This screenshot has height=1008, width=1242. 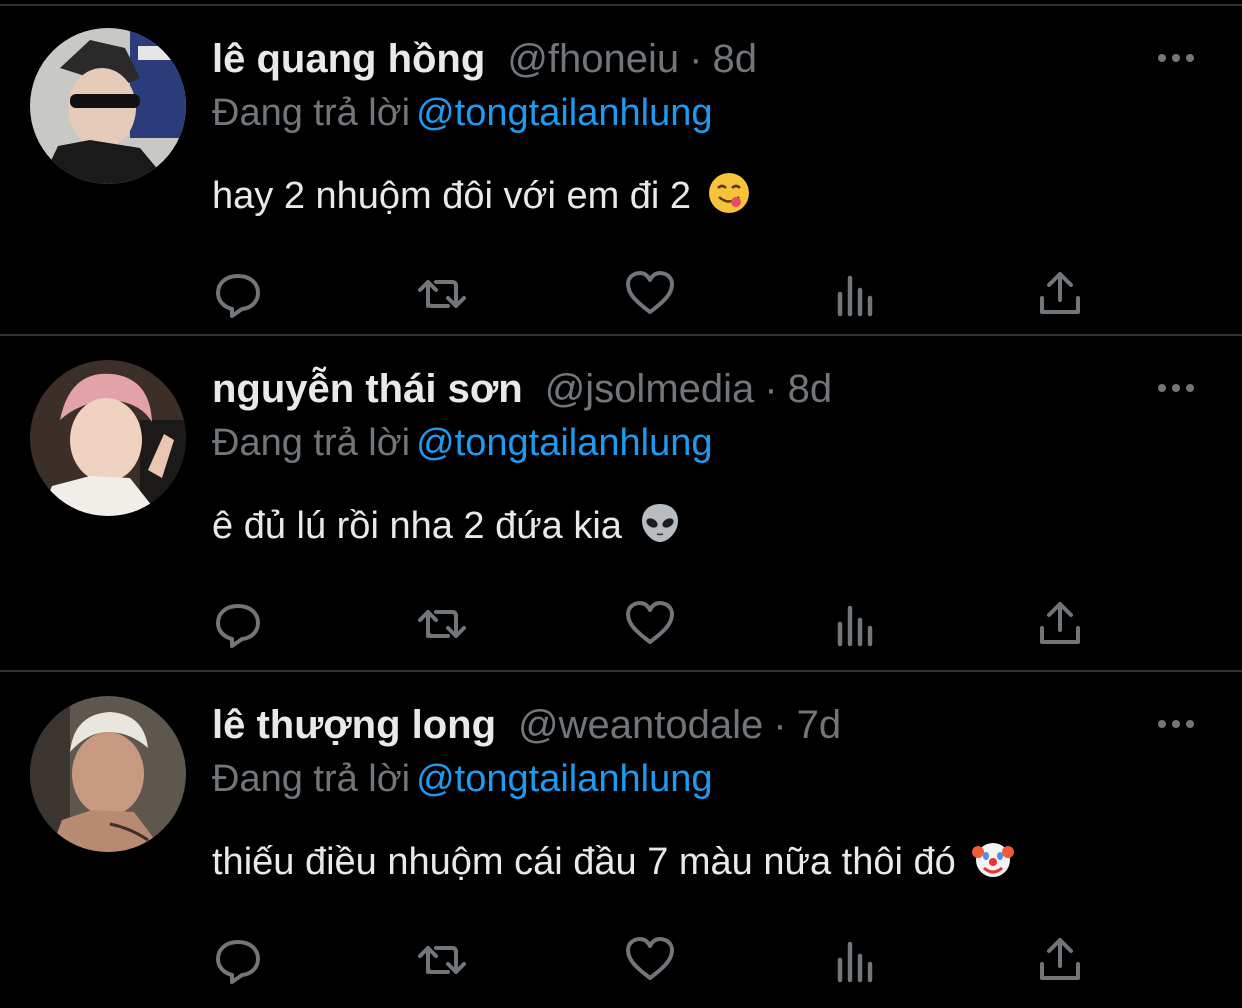 I want to click on display-name: nguyễn thái sơn, so click(x=367, y=389).